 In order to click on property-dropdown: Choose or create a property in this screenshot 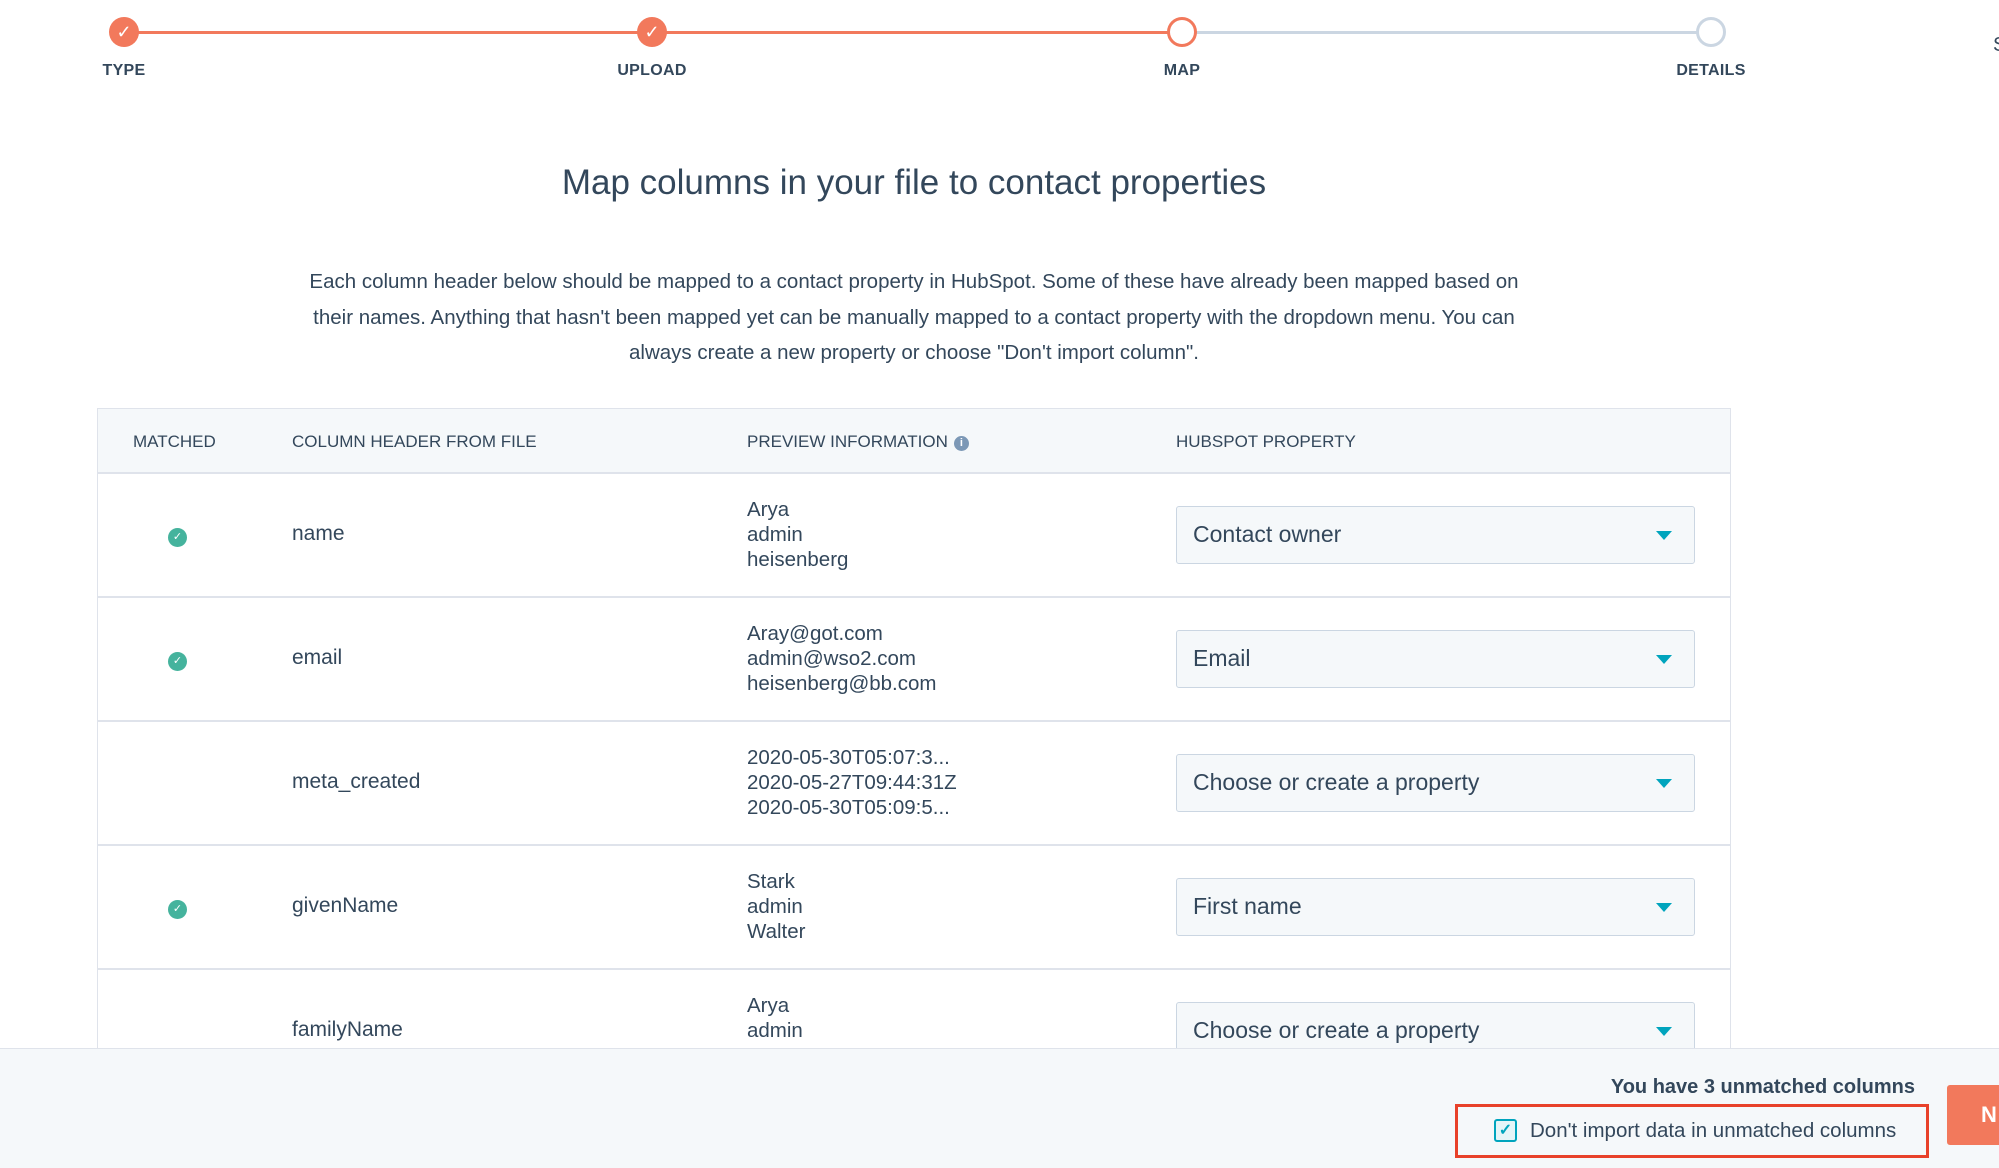, I will do `click(1435, 783)`.